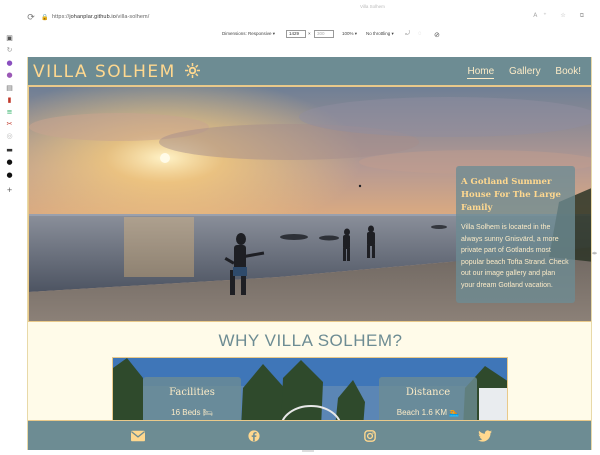 This screenshot has height=455, width=600. I want to click on browser-actions-icon: A⁺ ☆ ⧉, so click(561, 16).